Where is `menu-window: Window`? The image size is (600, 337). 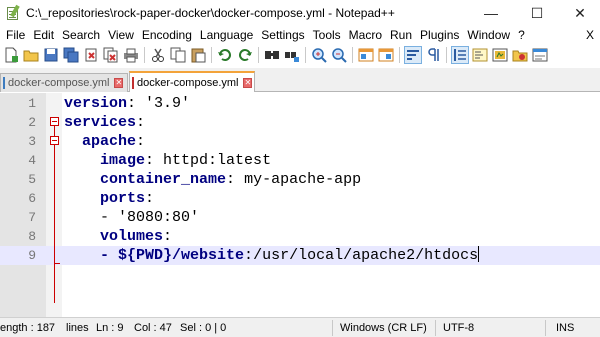 menu-window: Window is located at coordinates (488, 35).